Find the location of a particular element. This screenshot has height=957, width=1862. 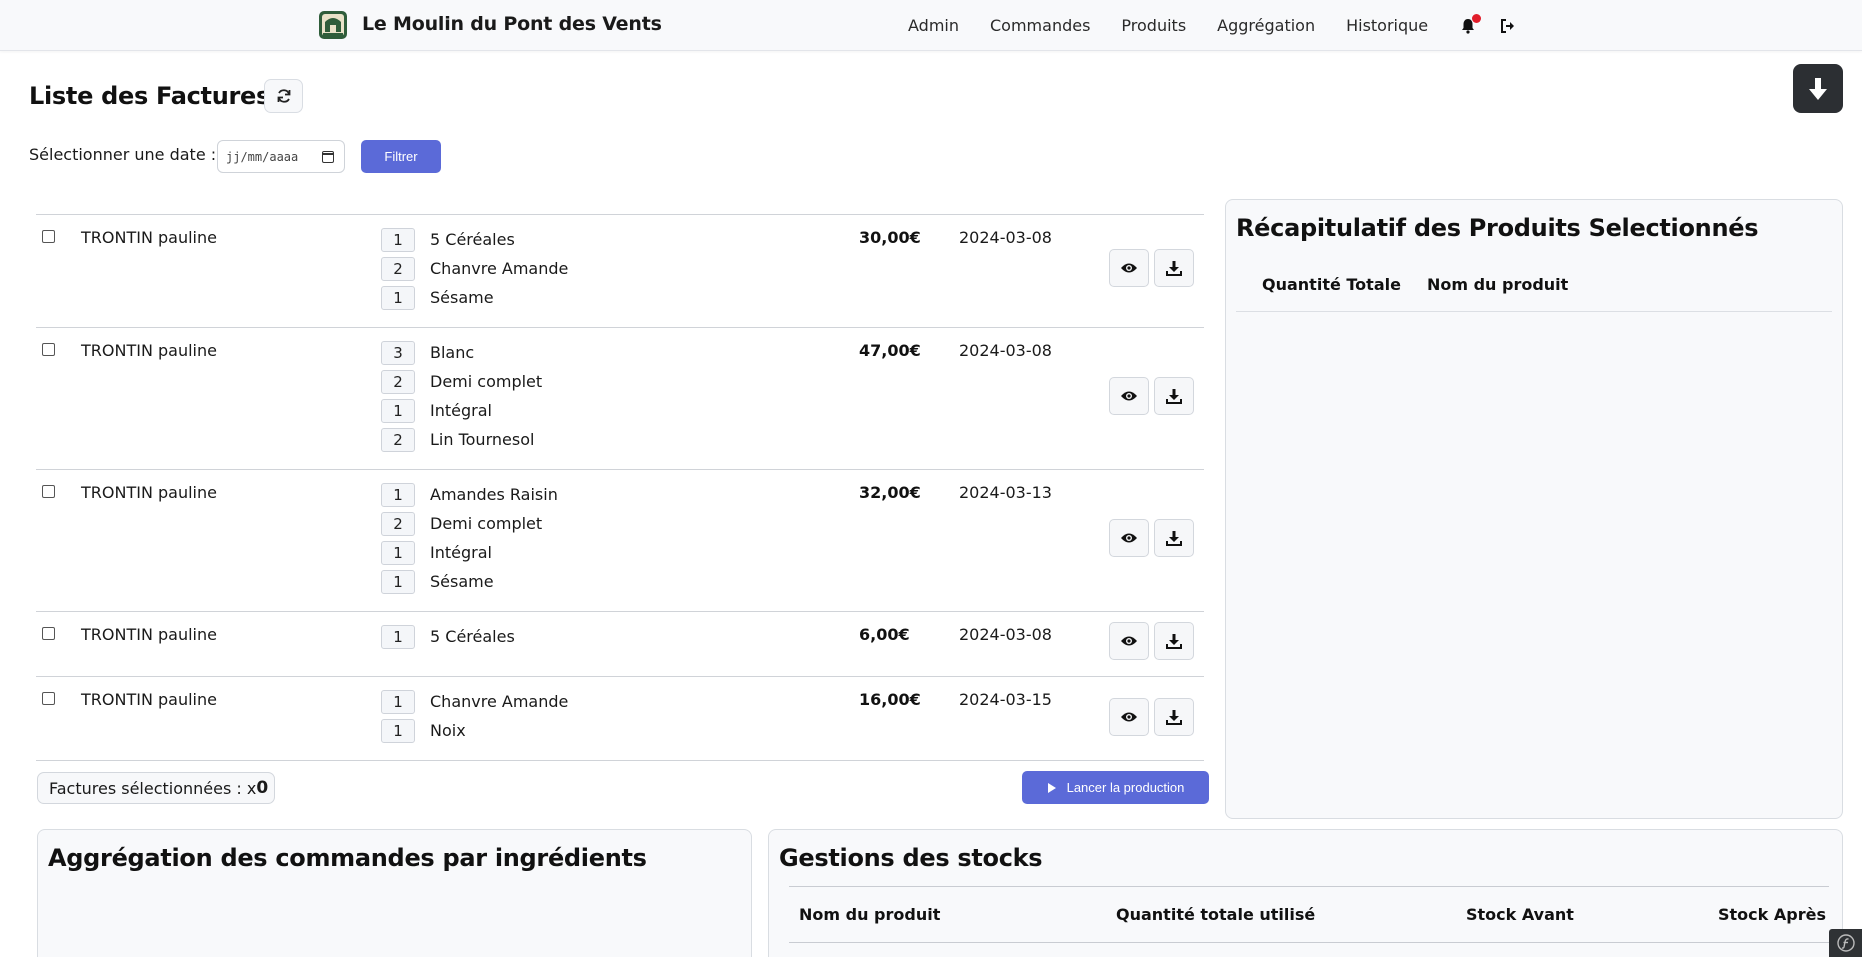

refresh-icon is located at coordinates (283, 96).